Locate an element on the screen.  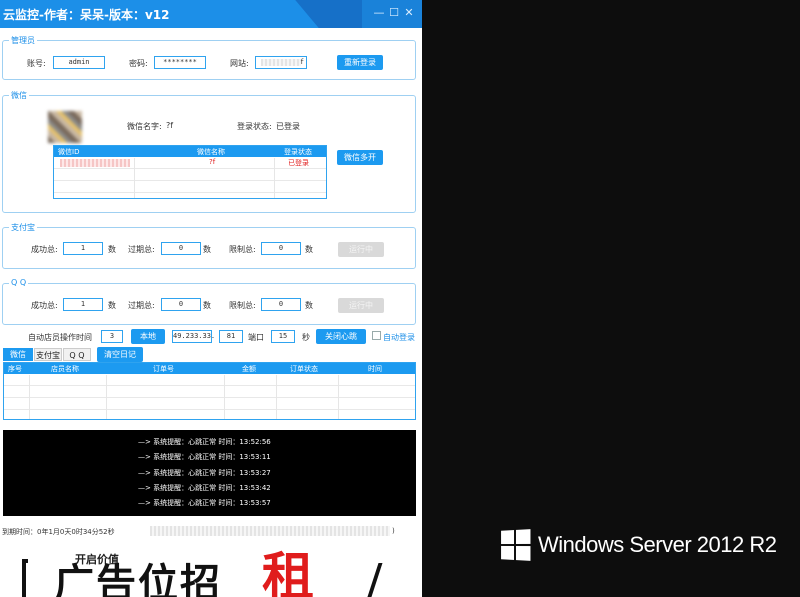
alipay-success-label: 成功总: is located at coordinates (44, 249).